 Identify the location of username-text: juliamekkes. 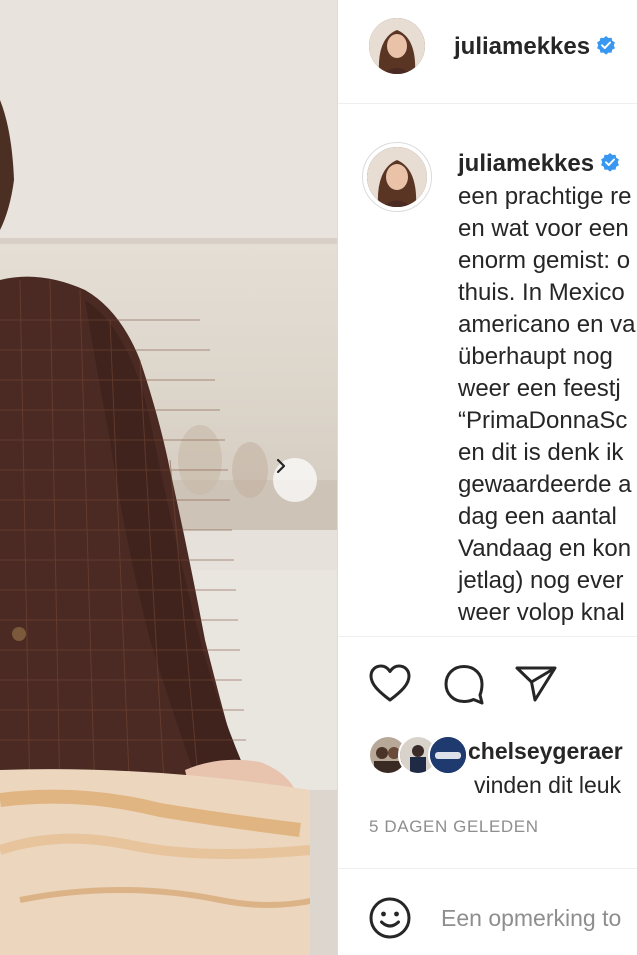
(522, 46).